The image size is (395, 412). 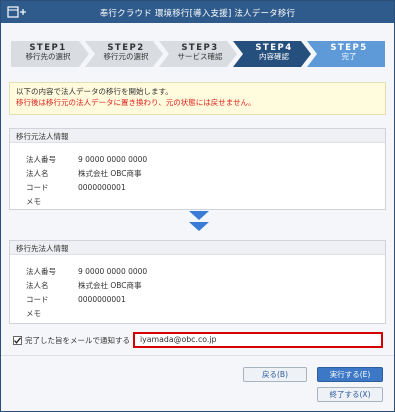 What do you see at coordinates (350, 394) in the screenshot?
I see `close-button: 終了する(X)` at bounding box center [350, 394].